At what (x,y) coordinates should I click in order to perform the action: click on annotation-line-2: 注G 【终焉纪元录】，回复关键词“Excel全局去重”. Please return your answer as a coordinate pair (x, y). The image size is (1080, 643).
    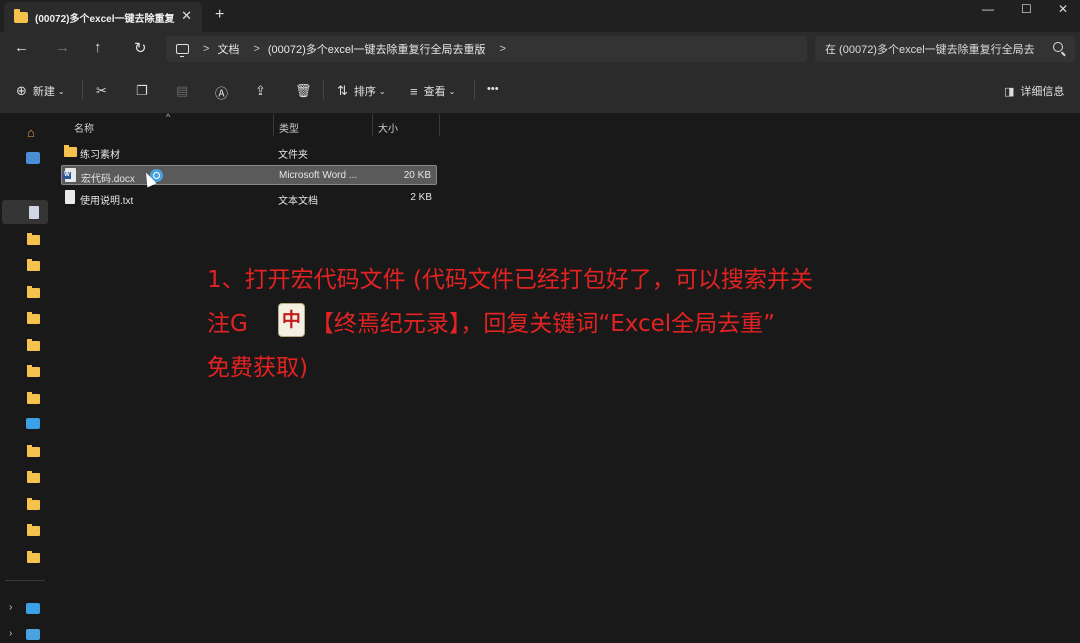
    Looking at the image, I should click on (547, 324).